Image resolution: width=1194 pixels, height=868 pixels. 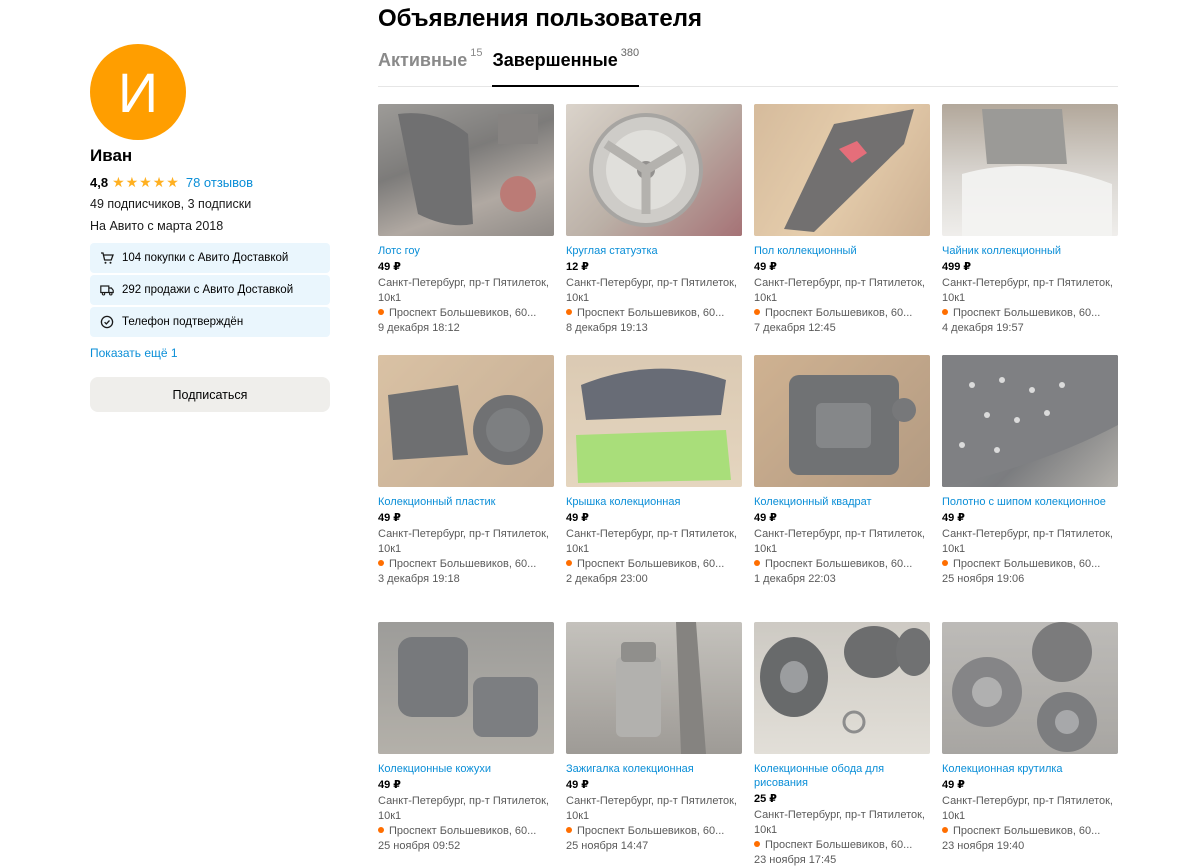 I want to click on reviews-link: 78 отзывов, so click(x=219, y=182).